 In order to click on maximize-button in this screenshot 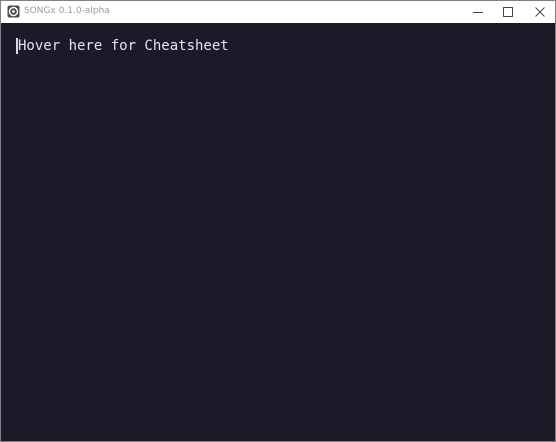, I will do `click(508, 12)`.